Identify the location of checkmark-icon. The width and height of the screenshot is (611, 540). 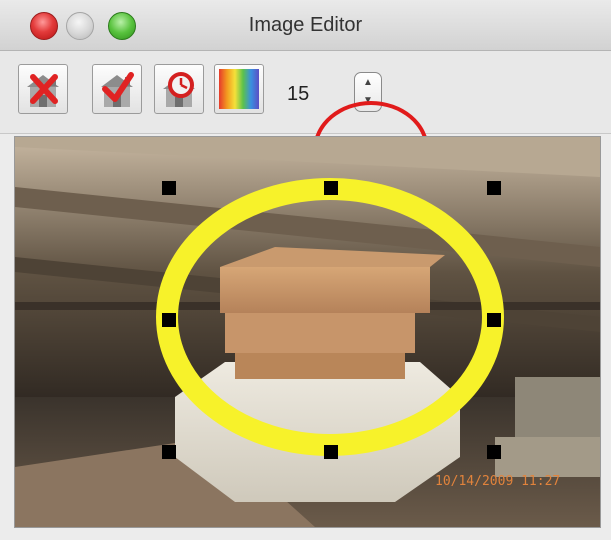
(117, 89).